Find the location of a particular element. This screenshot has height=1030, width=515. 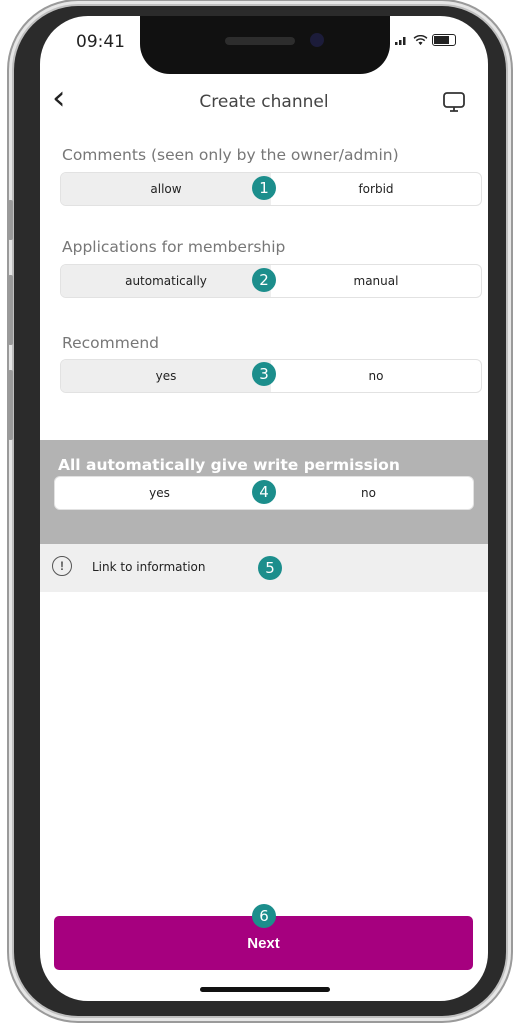

notch is located at coordinates (265, 45).